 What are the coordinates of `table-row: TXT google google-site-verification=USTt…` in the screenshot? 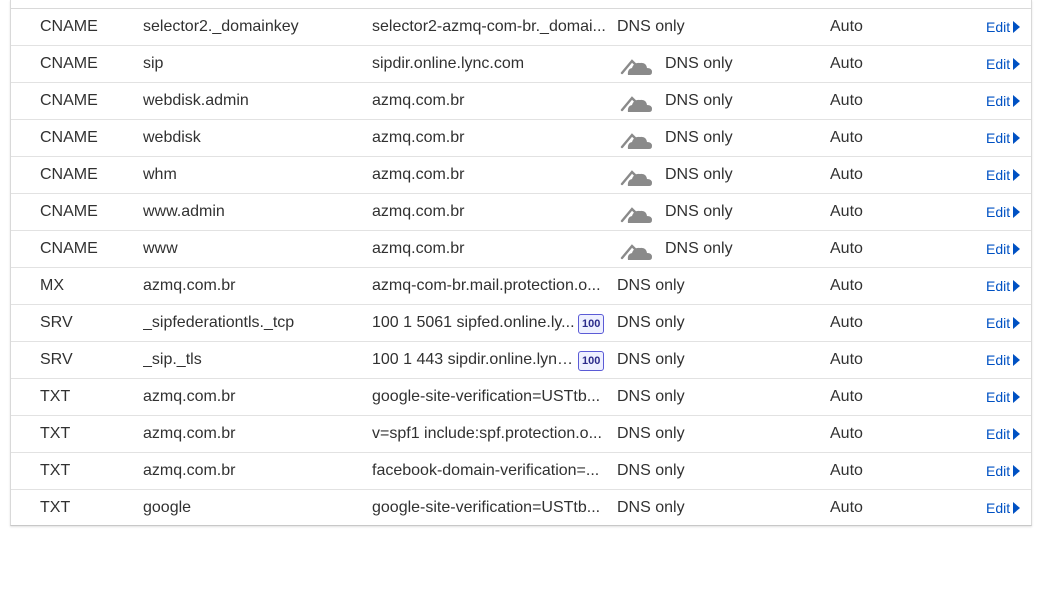 It's located at (521, 508).